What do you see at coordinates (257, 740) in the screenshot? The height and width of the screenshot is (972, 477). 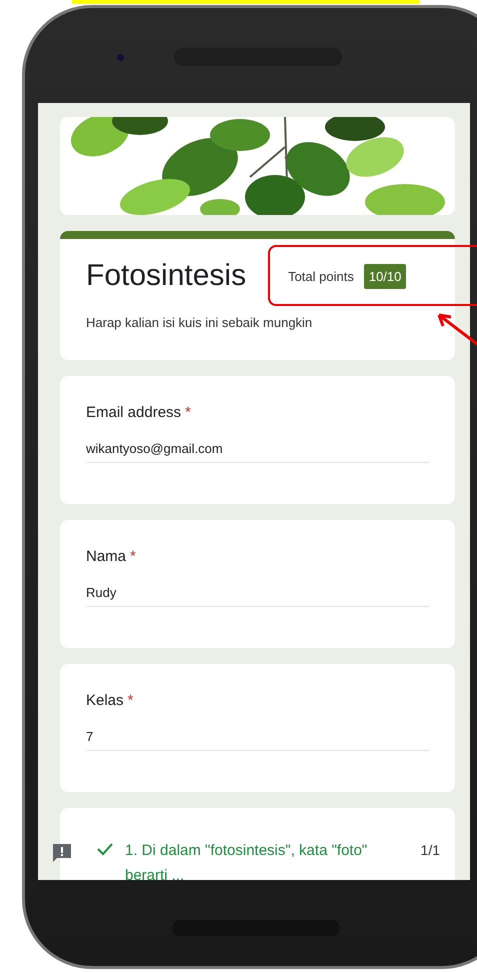 I see `answer-field: 7` at bounding box center [257, 740].